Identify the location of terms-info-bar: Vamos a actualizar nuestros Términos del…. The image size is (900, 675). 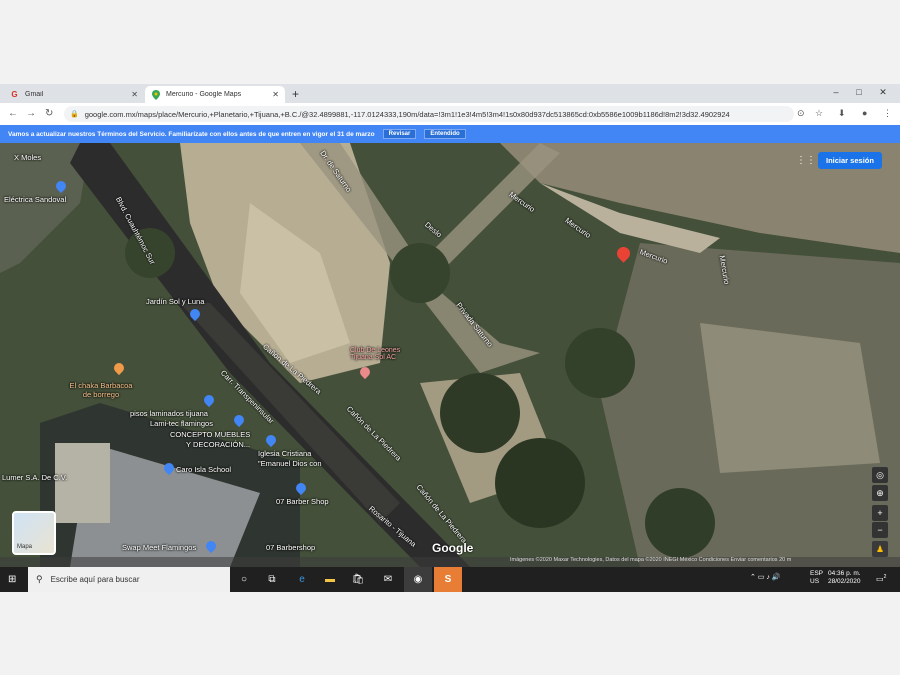
(450, 134).